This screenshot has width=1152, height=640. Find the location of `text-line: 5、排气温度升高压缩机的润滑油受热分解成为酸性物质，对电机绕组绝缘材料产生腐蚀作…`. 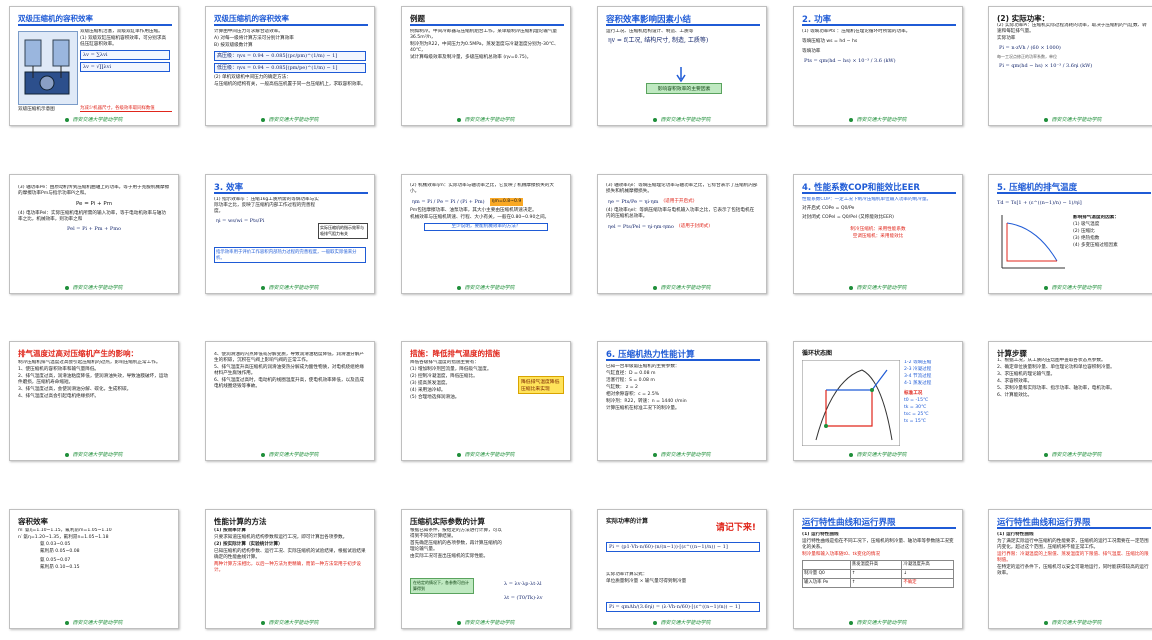

text-line: 5、排气温度升高压缩机的润滑油受热分解成为酸性物质，对电机绕组绝缘材料产生腐蚀作… is located at coordinates (289, 370).